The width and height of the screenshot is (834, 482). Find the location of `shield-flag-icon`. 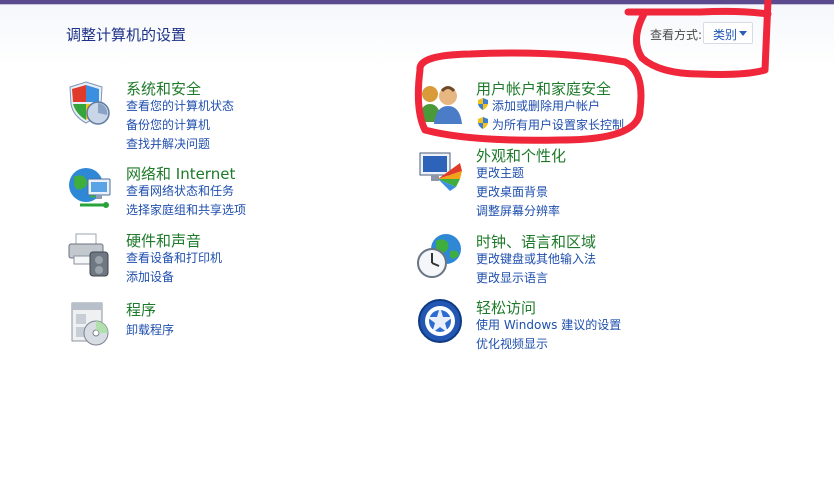

shield-flag-icon is located at coordinates (91, 103).